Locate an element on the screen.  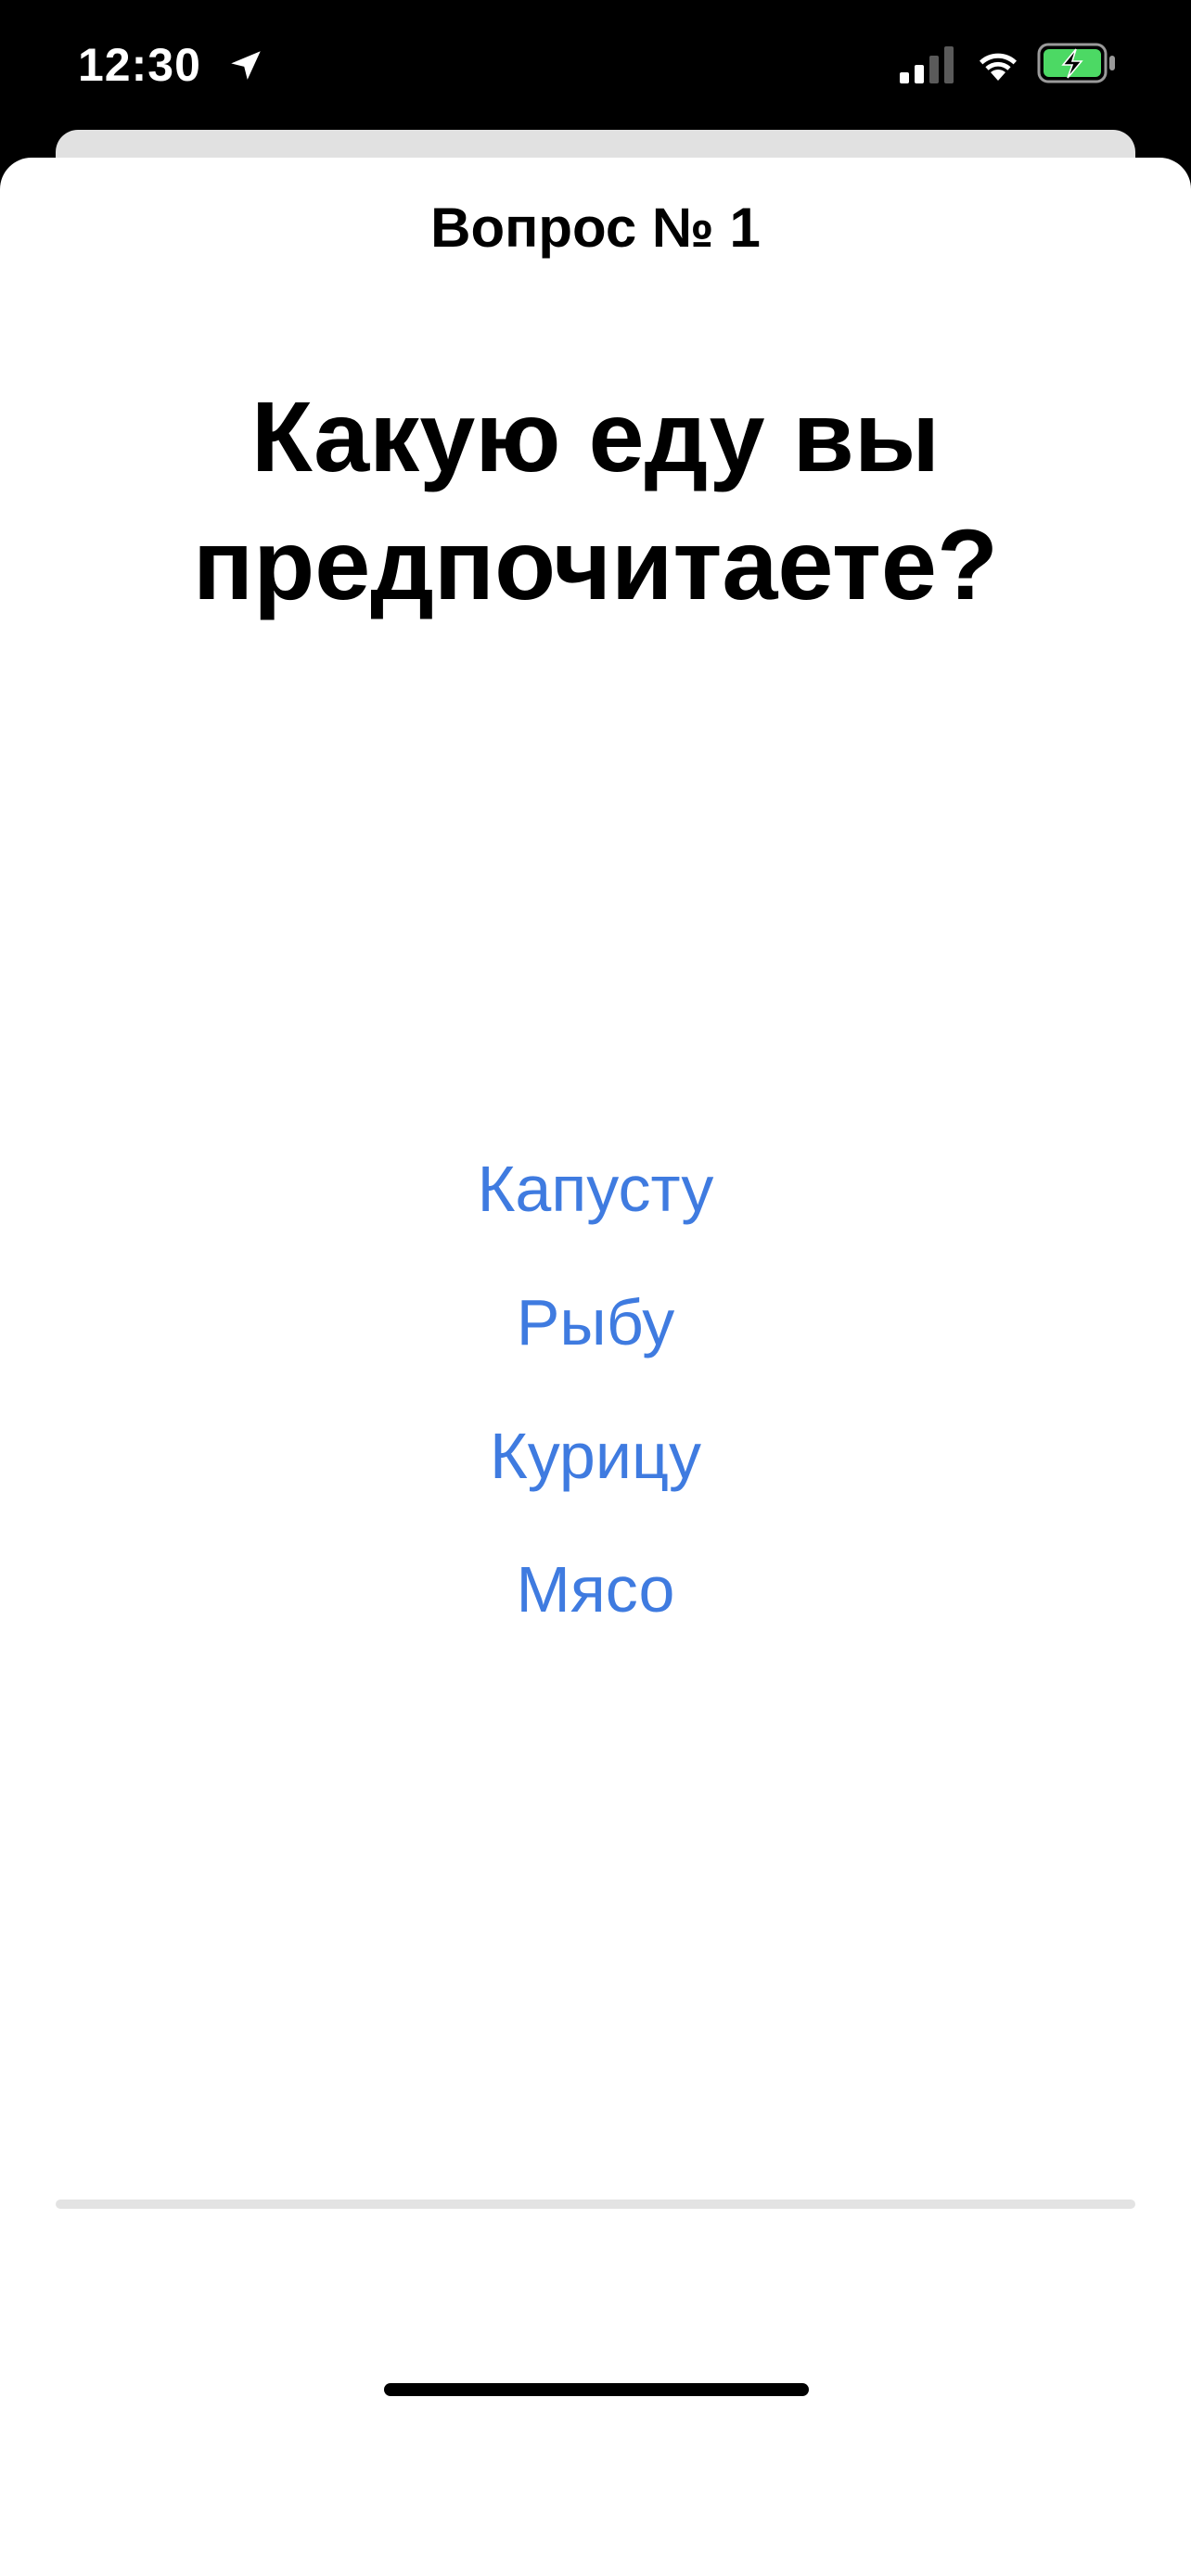
status-time: 12:30 is located at coordinates (139, 65).